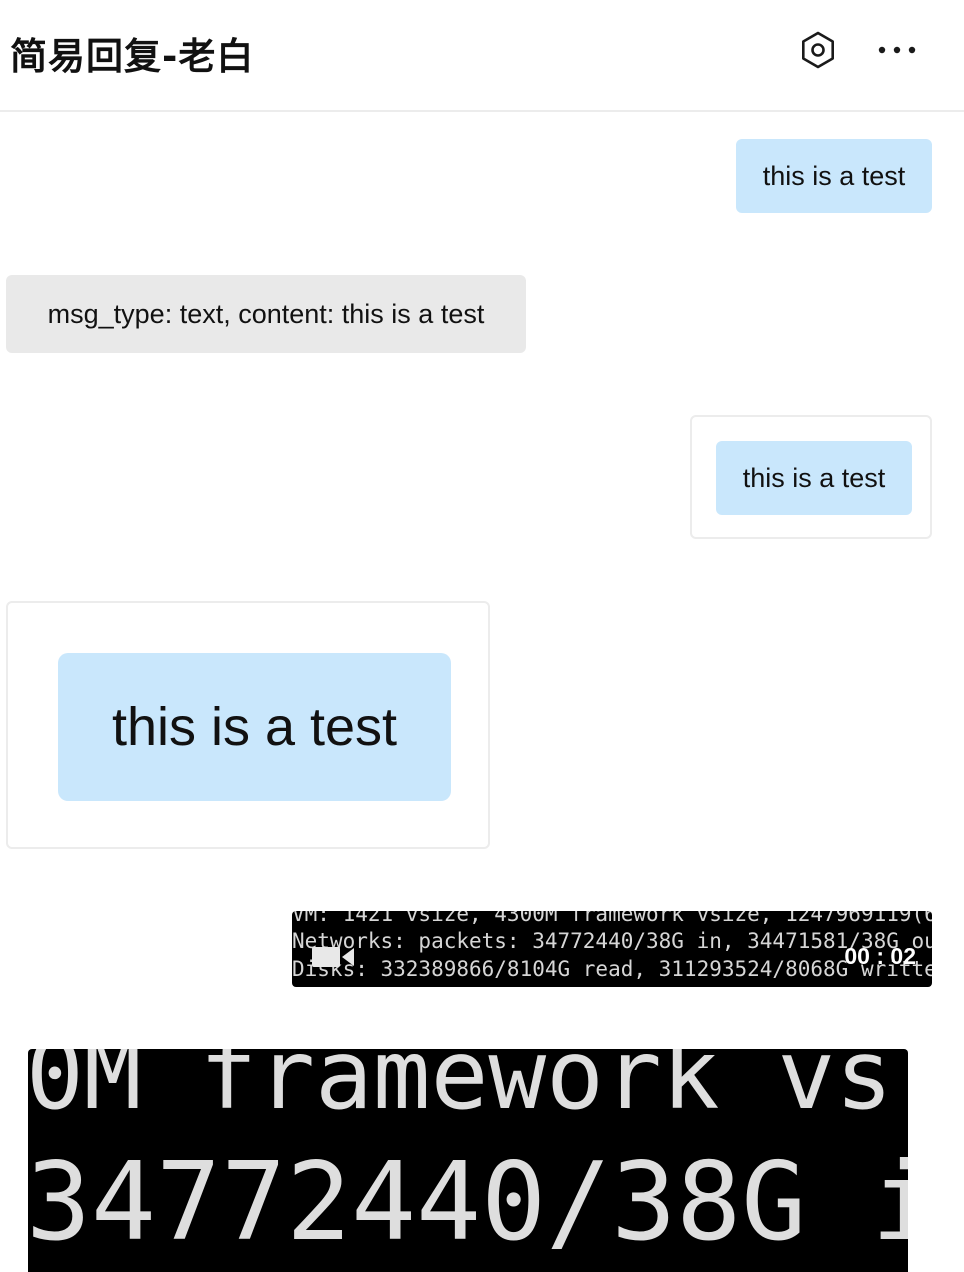 The height and width of the screenshot is (1272, 964). I want to click on bot-message-bubble: msg_type: text, content: this is a test, so click(266, 314).